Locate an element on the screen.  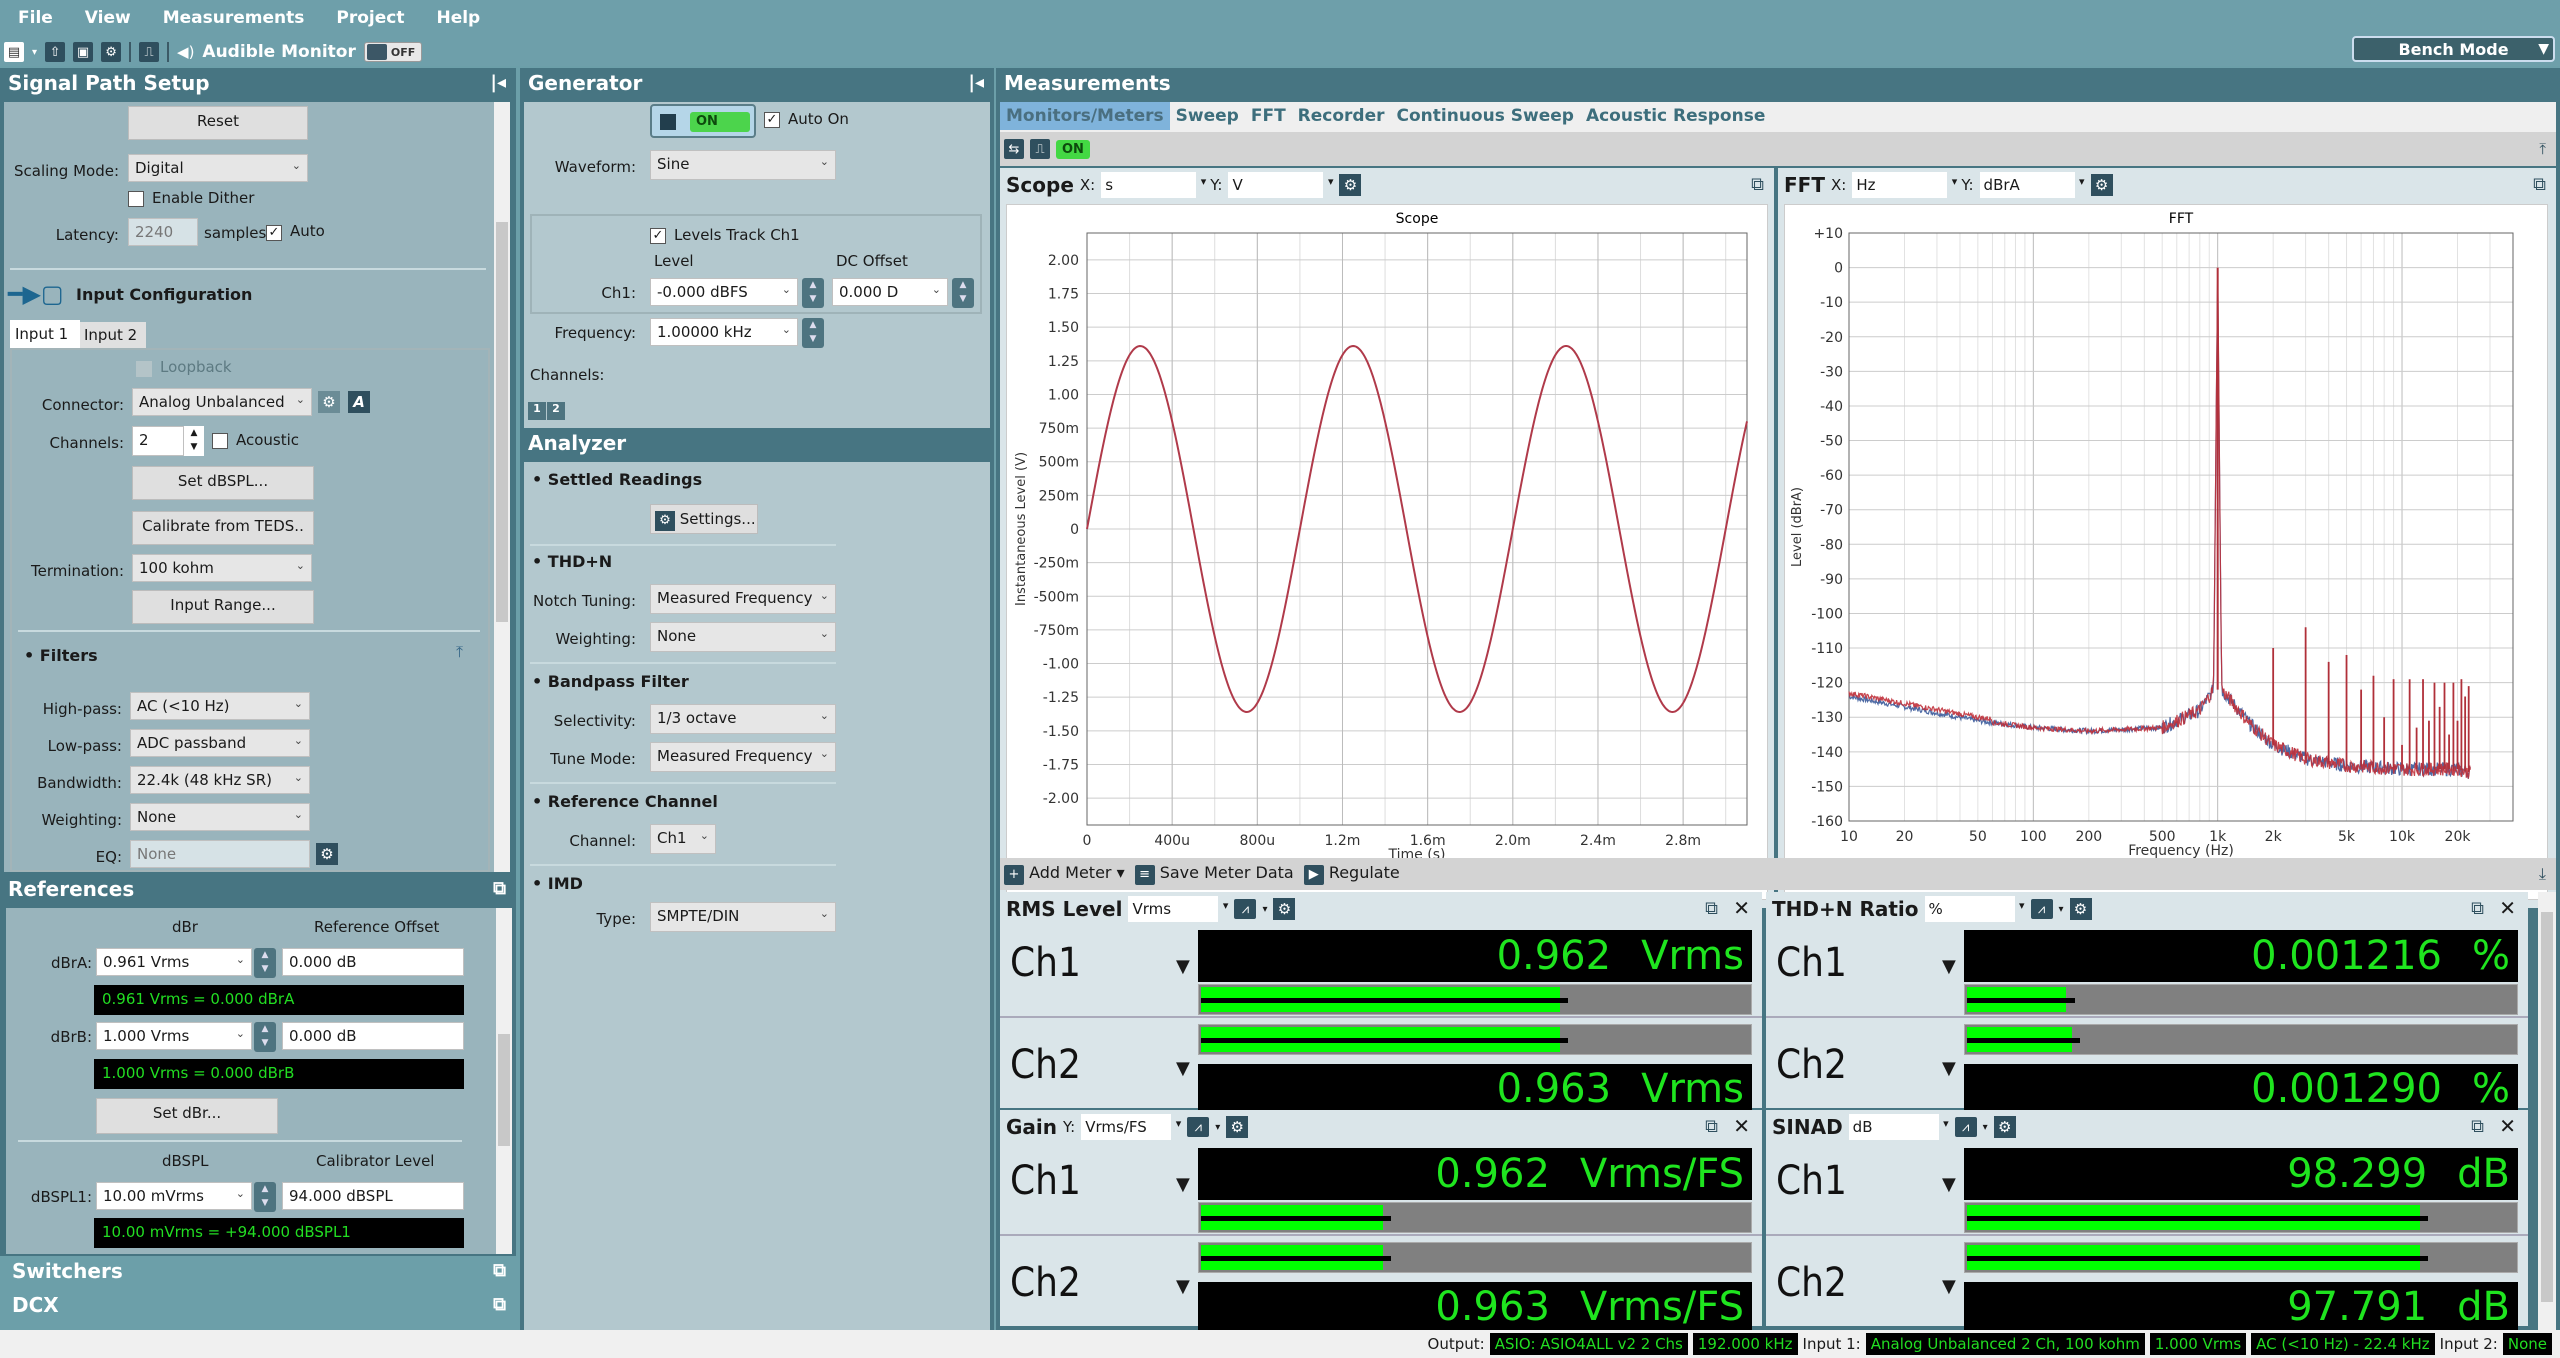
output-device: ASIO: ASIO4ALL v2 2 Chs is located at coordinates (1588, 1344).